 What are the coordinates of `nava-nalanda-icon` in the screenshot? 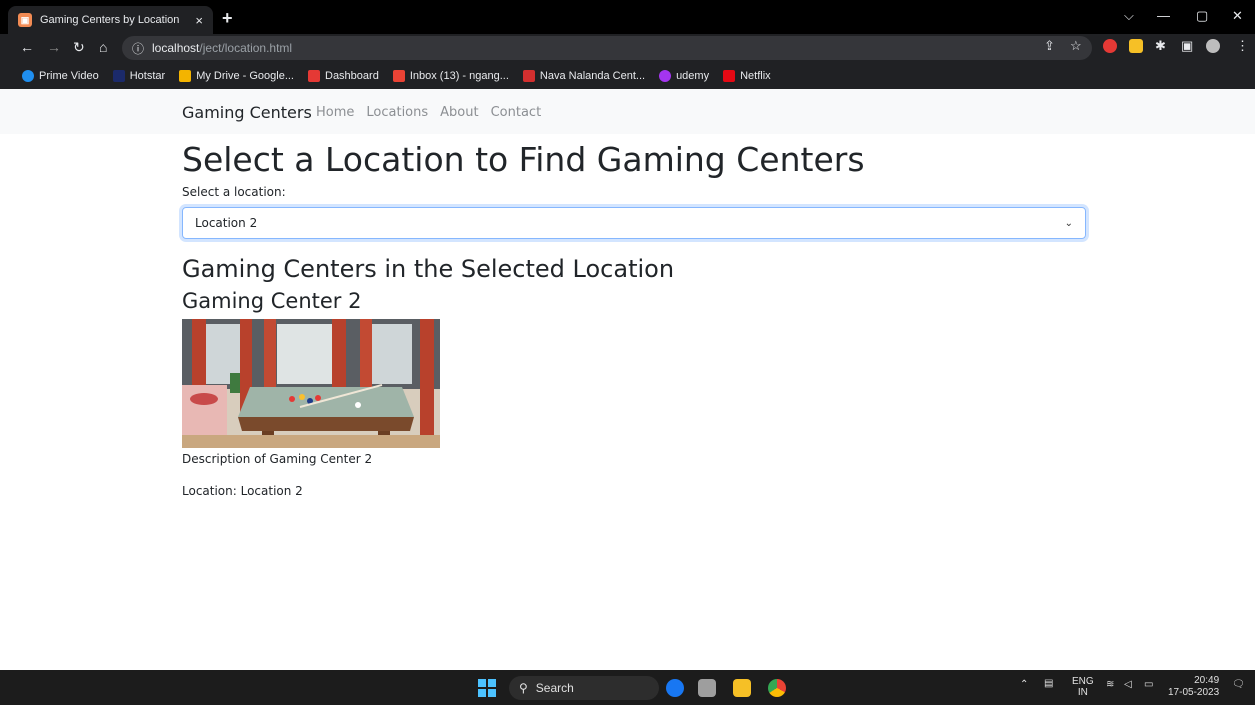 It's located at (528, 75).